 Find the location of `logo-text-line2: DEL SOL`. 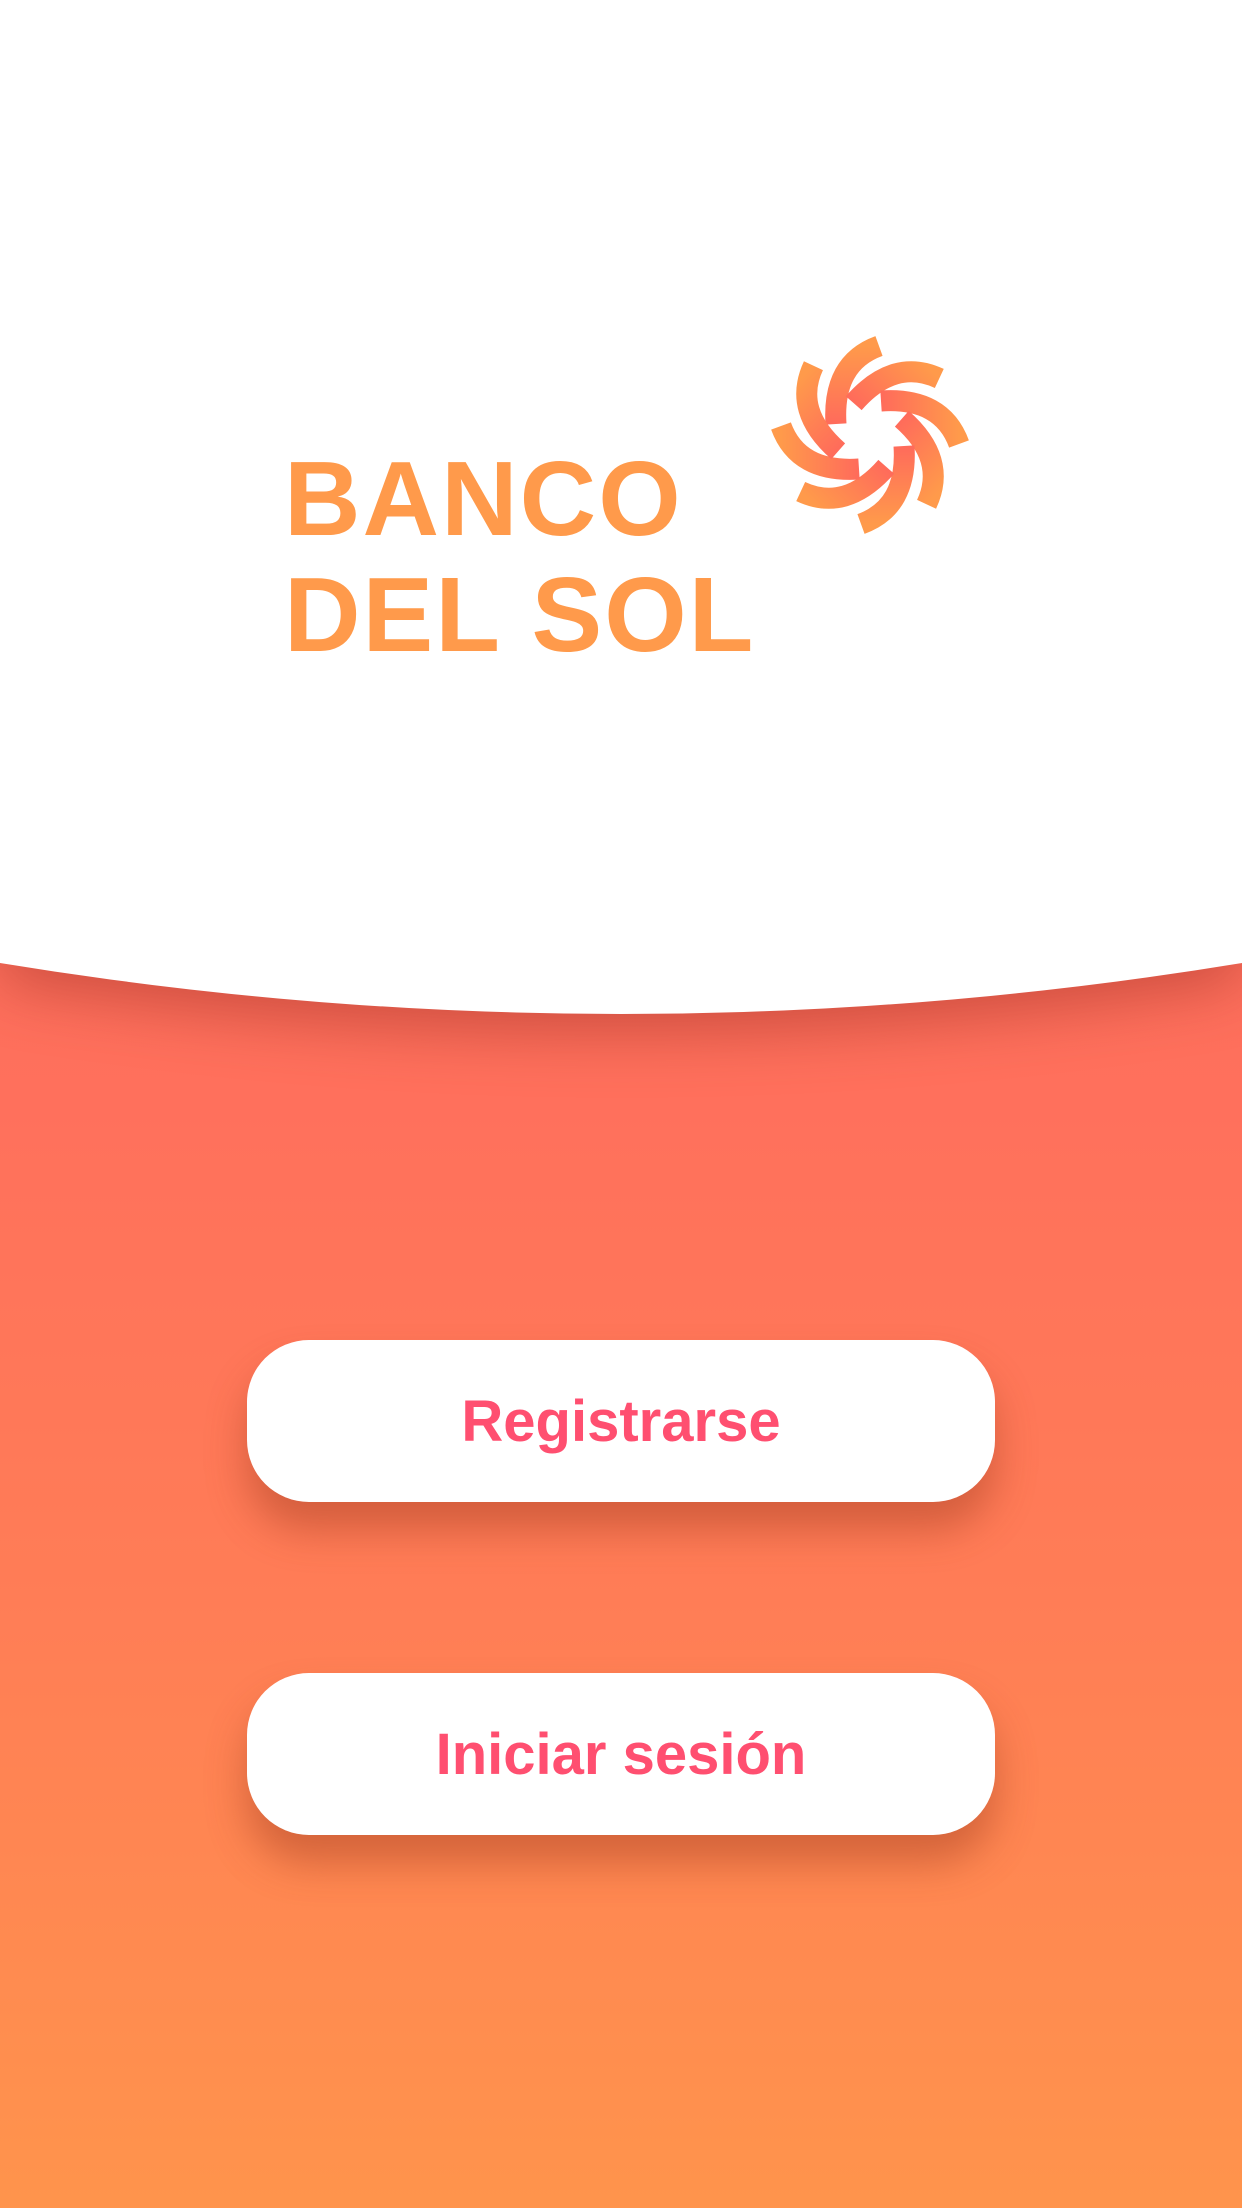

logo-text-line2: DEL SOL is located at coordinates (520, 615).